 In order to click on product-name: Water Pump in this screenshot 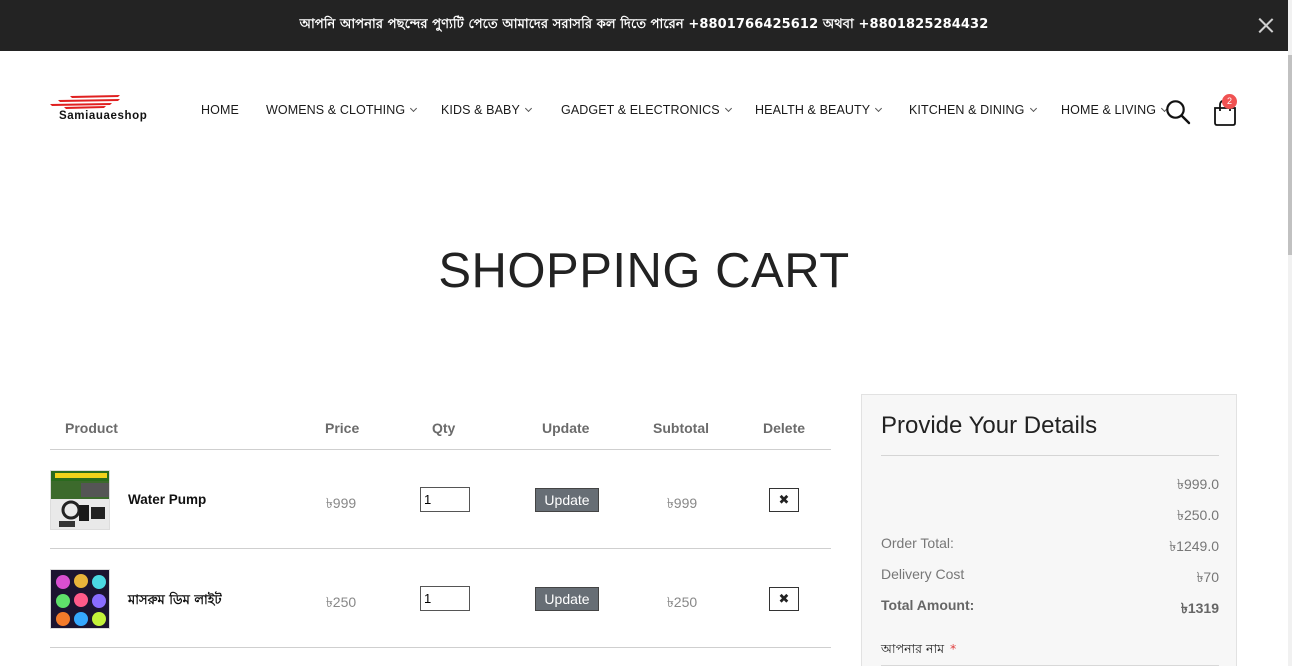, I will do `click(167, 499)`.